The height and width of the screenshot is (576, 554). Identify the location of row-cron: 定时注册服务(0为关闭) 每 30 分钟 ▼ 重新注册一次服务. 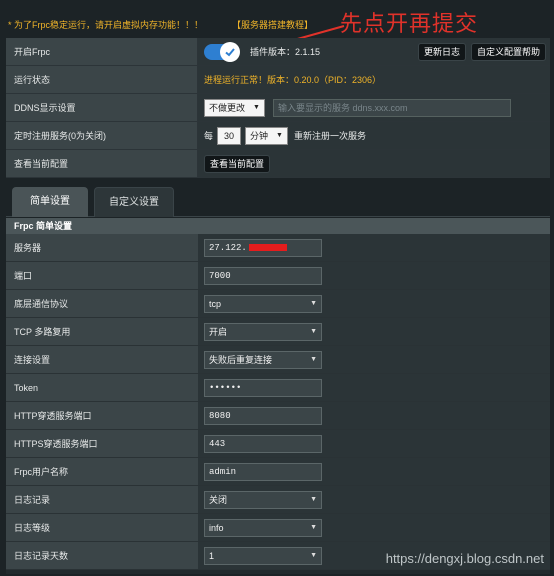
(278, 136).